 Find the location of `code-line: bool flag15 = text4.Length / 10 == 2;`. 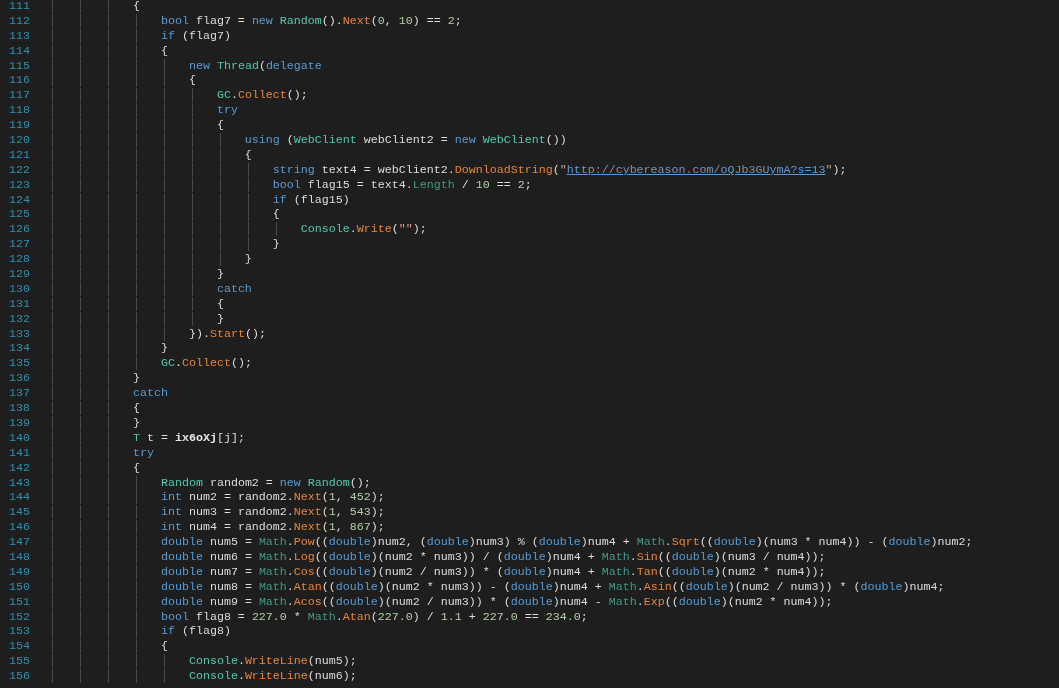

code-line: bool flag15 = text4.Length / 10 == 2; is located at coordinates (290, 185).